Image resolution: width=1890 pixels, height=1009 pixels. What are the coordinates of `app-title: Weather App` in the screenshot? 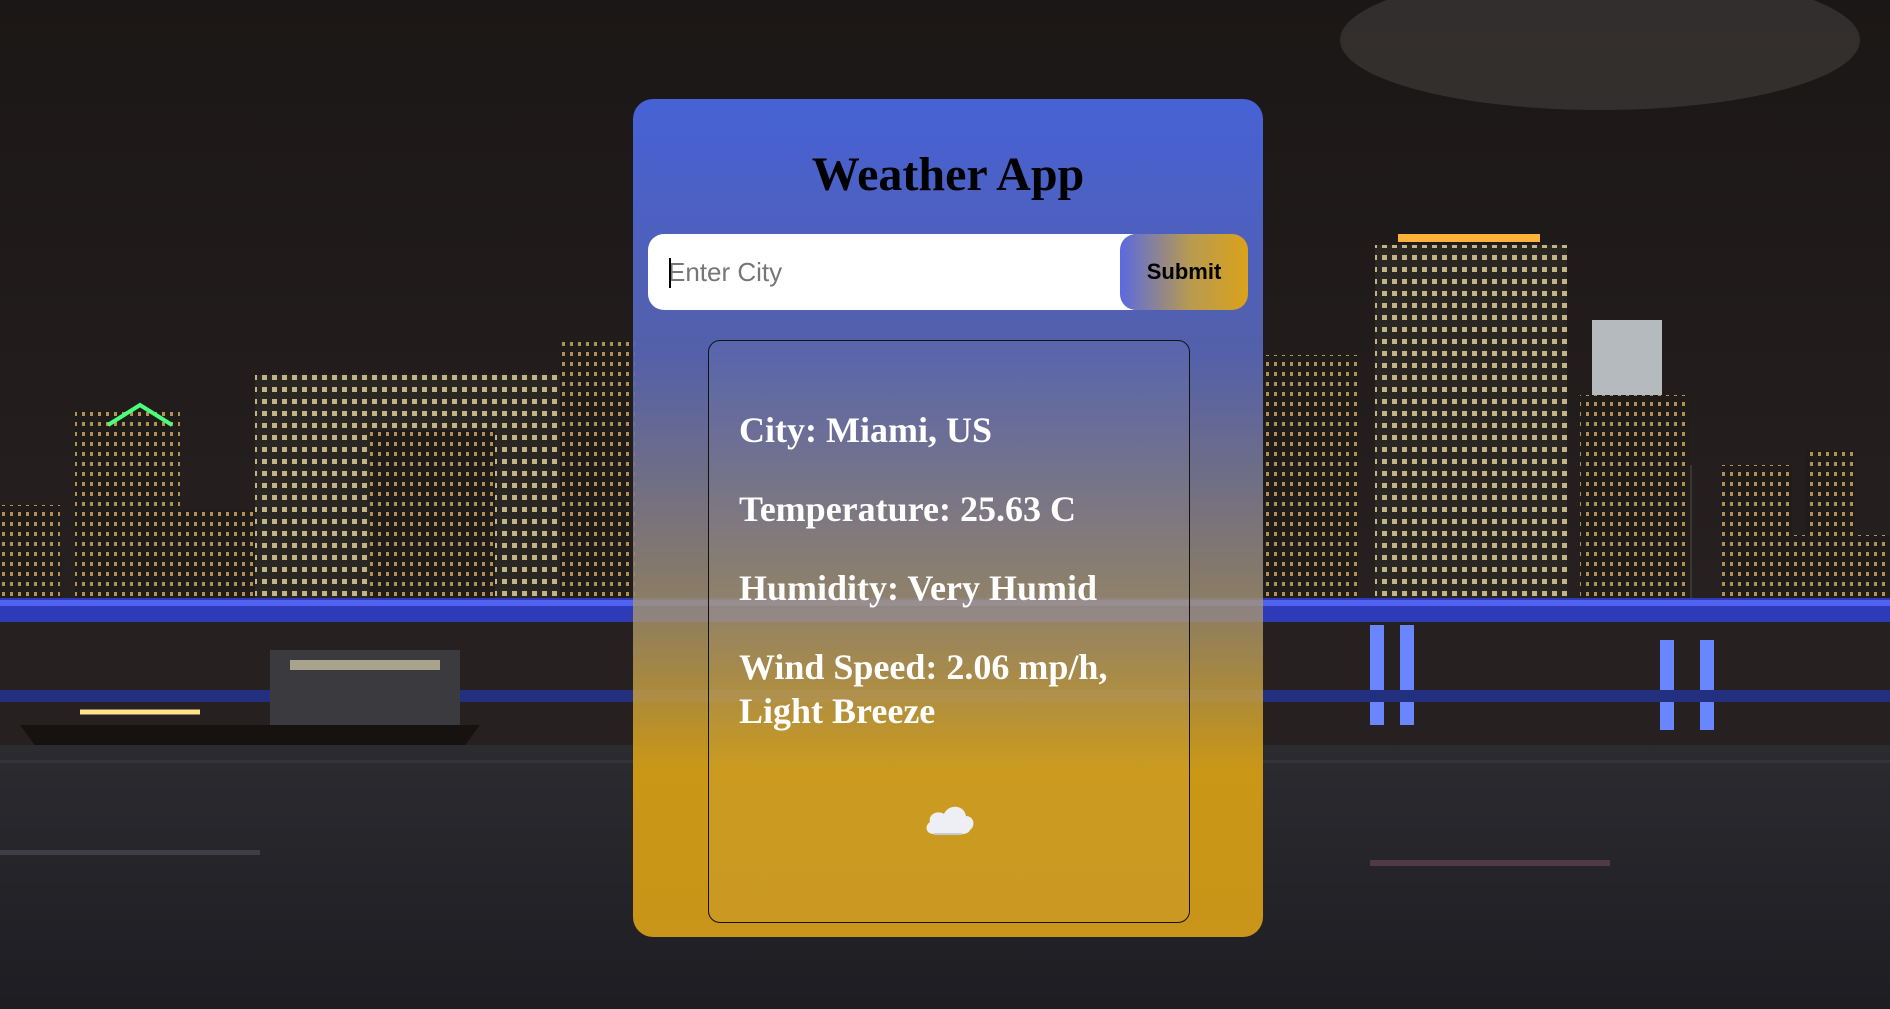 It's located at (948, 174).